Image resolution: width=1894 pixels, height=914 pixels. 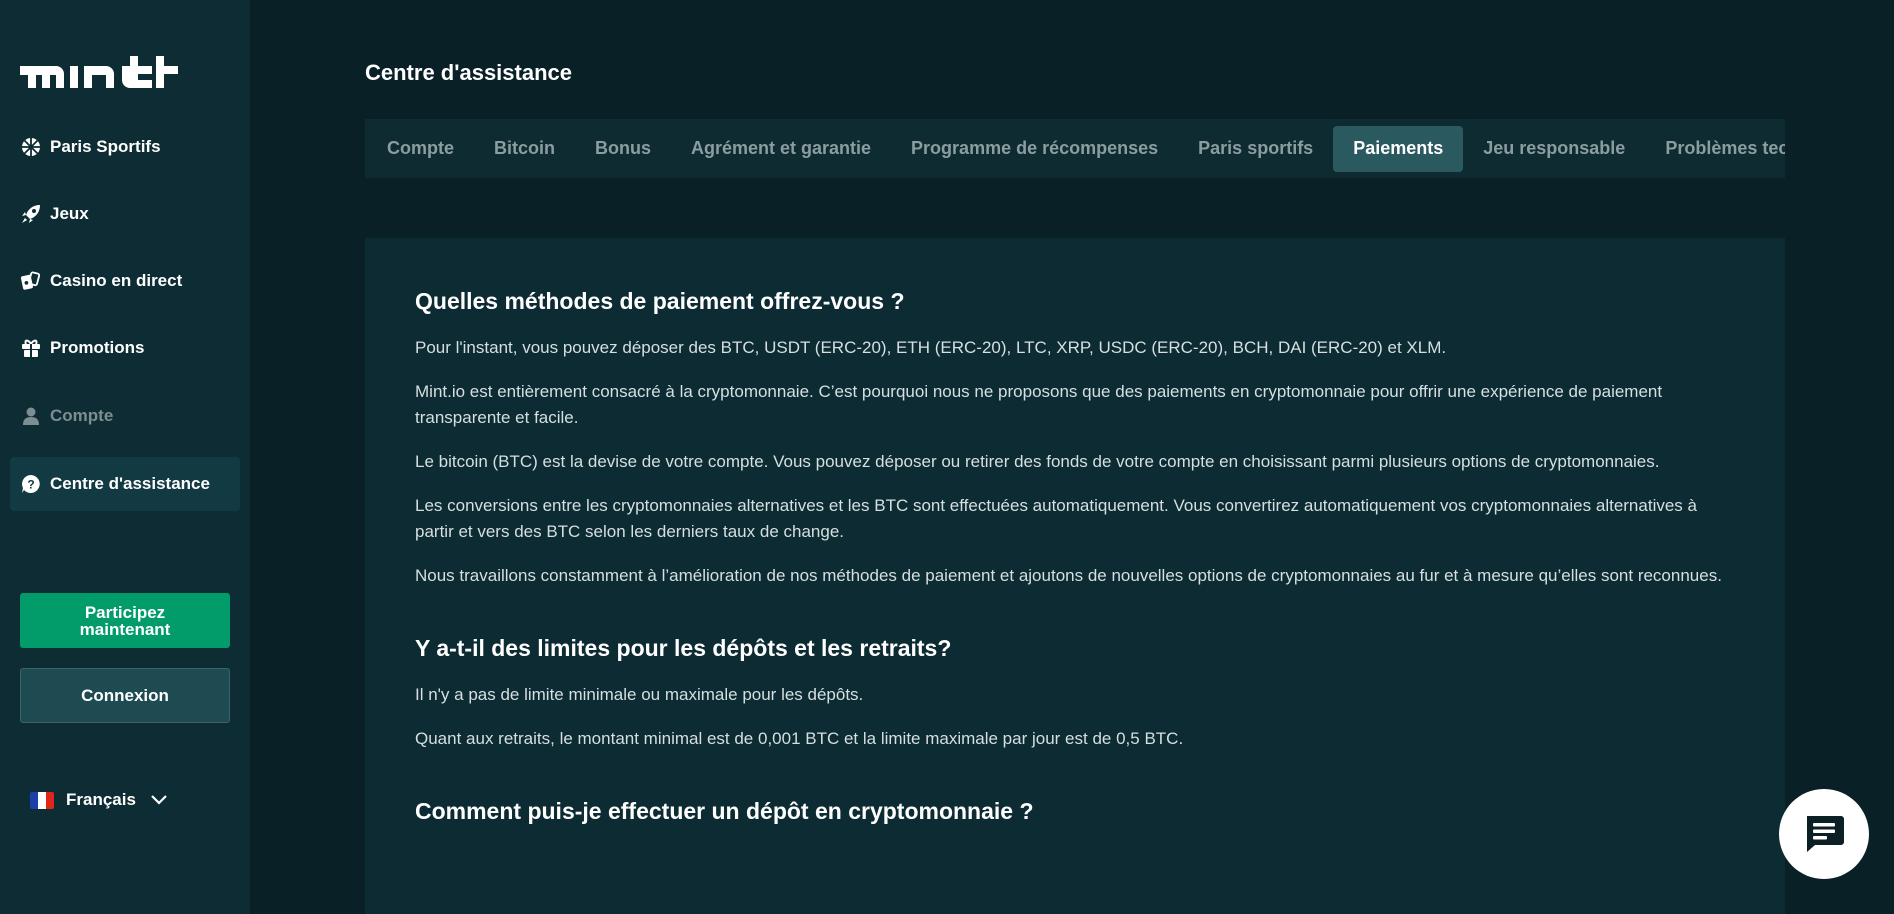 I want to click on tab-agrement-garantie: Agrément et garantie, so click(x=781, y=149).